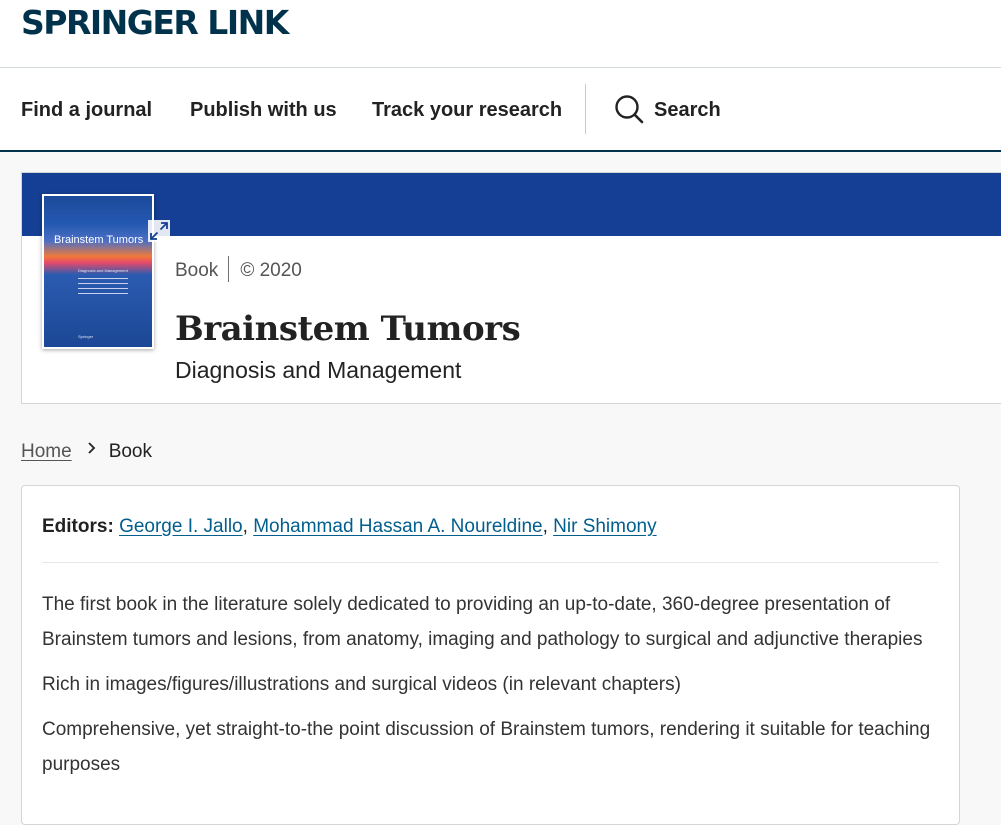 The height and width of the screenshot is (825, 1001). I want to click on book-type: Book, so click(197, 271).